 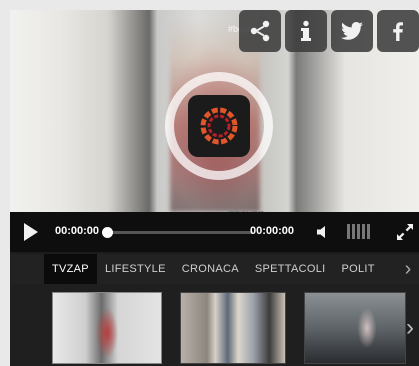 I want to click on tab-list: TVZAP LIFESTYLE CRONACA SPETTACOLI POLIT, so click(x=213, y=269).